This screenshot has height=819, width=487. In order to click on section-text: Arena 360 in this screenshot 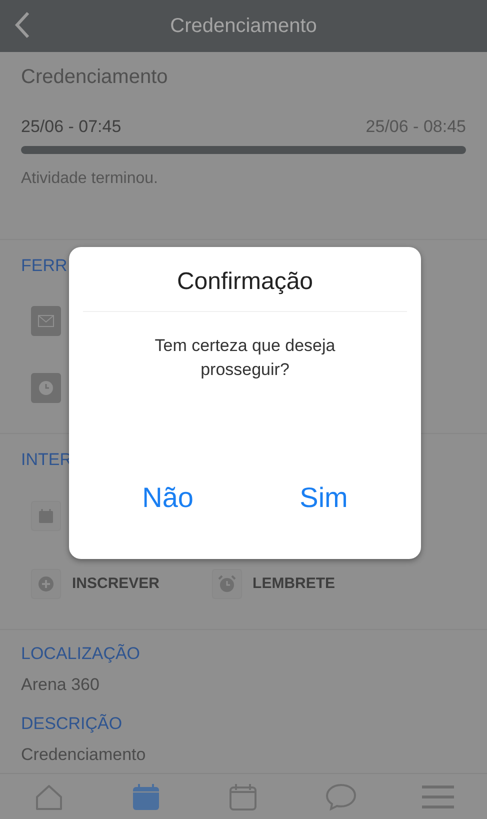, I will do `click(60, 685)`.